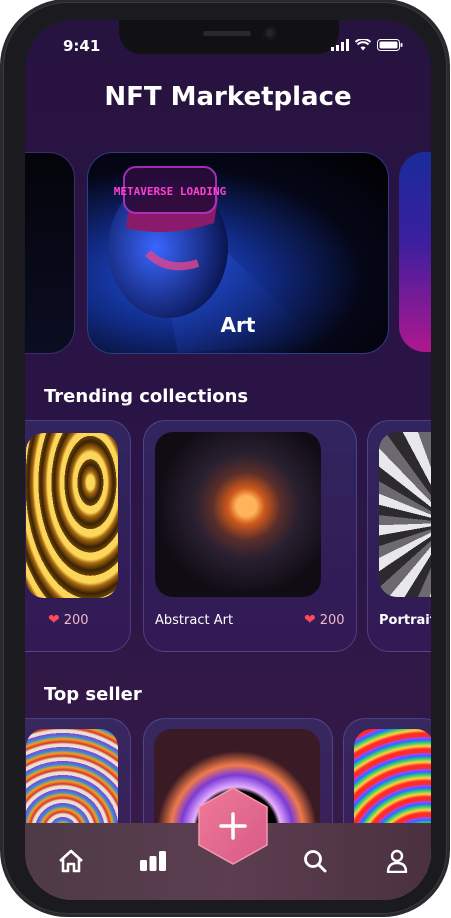 The image size is (451, 918). Describe the element at coordinates (340, 45) in the screenshot. I see `signal-icon` at that location.